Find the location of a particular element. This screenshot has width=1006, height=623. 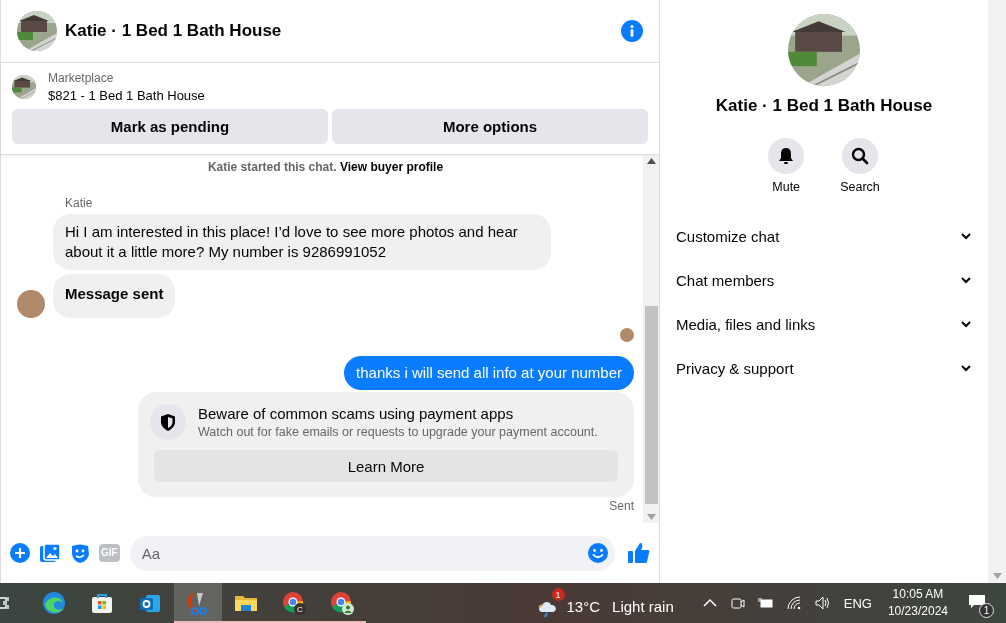

section-header: Media, files and links is located at coordinates (824, 324).